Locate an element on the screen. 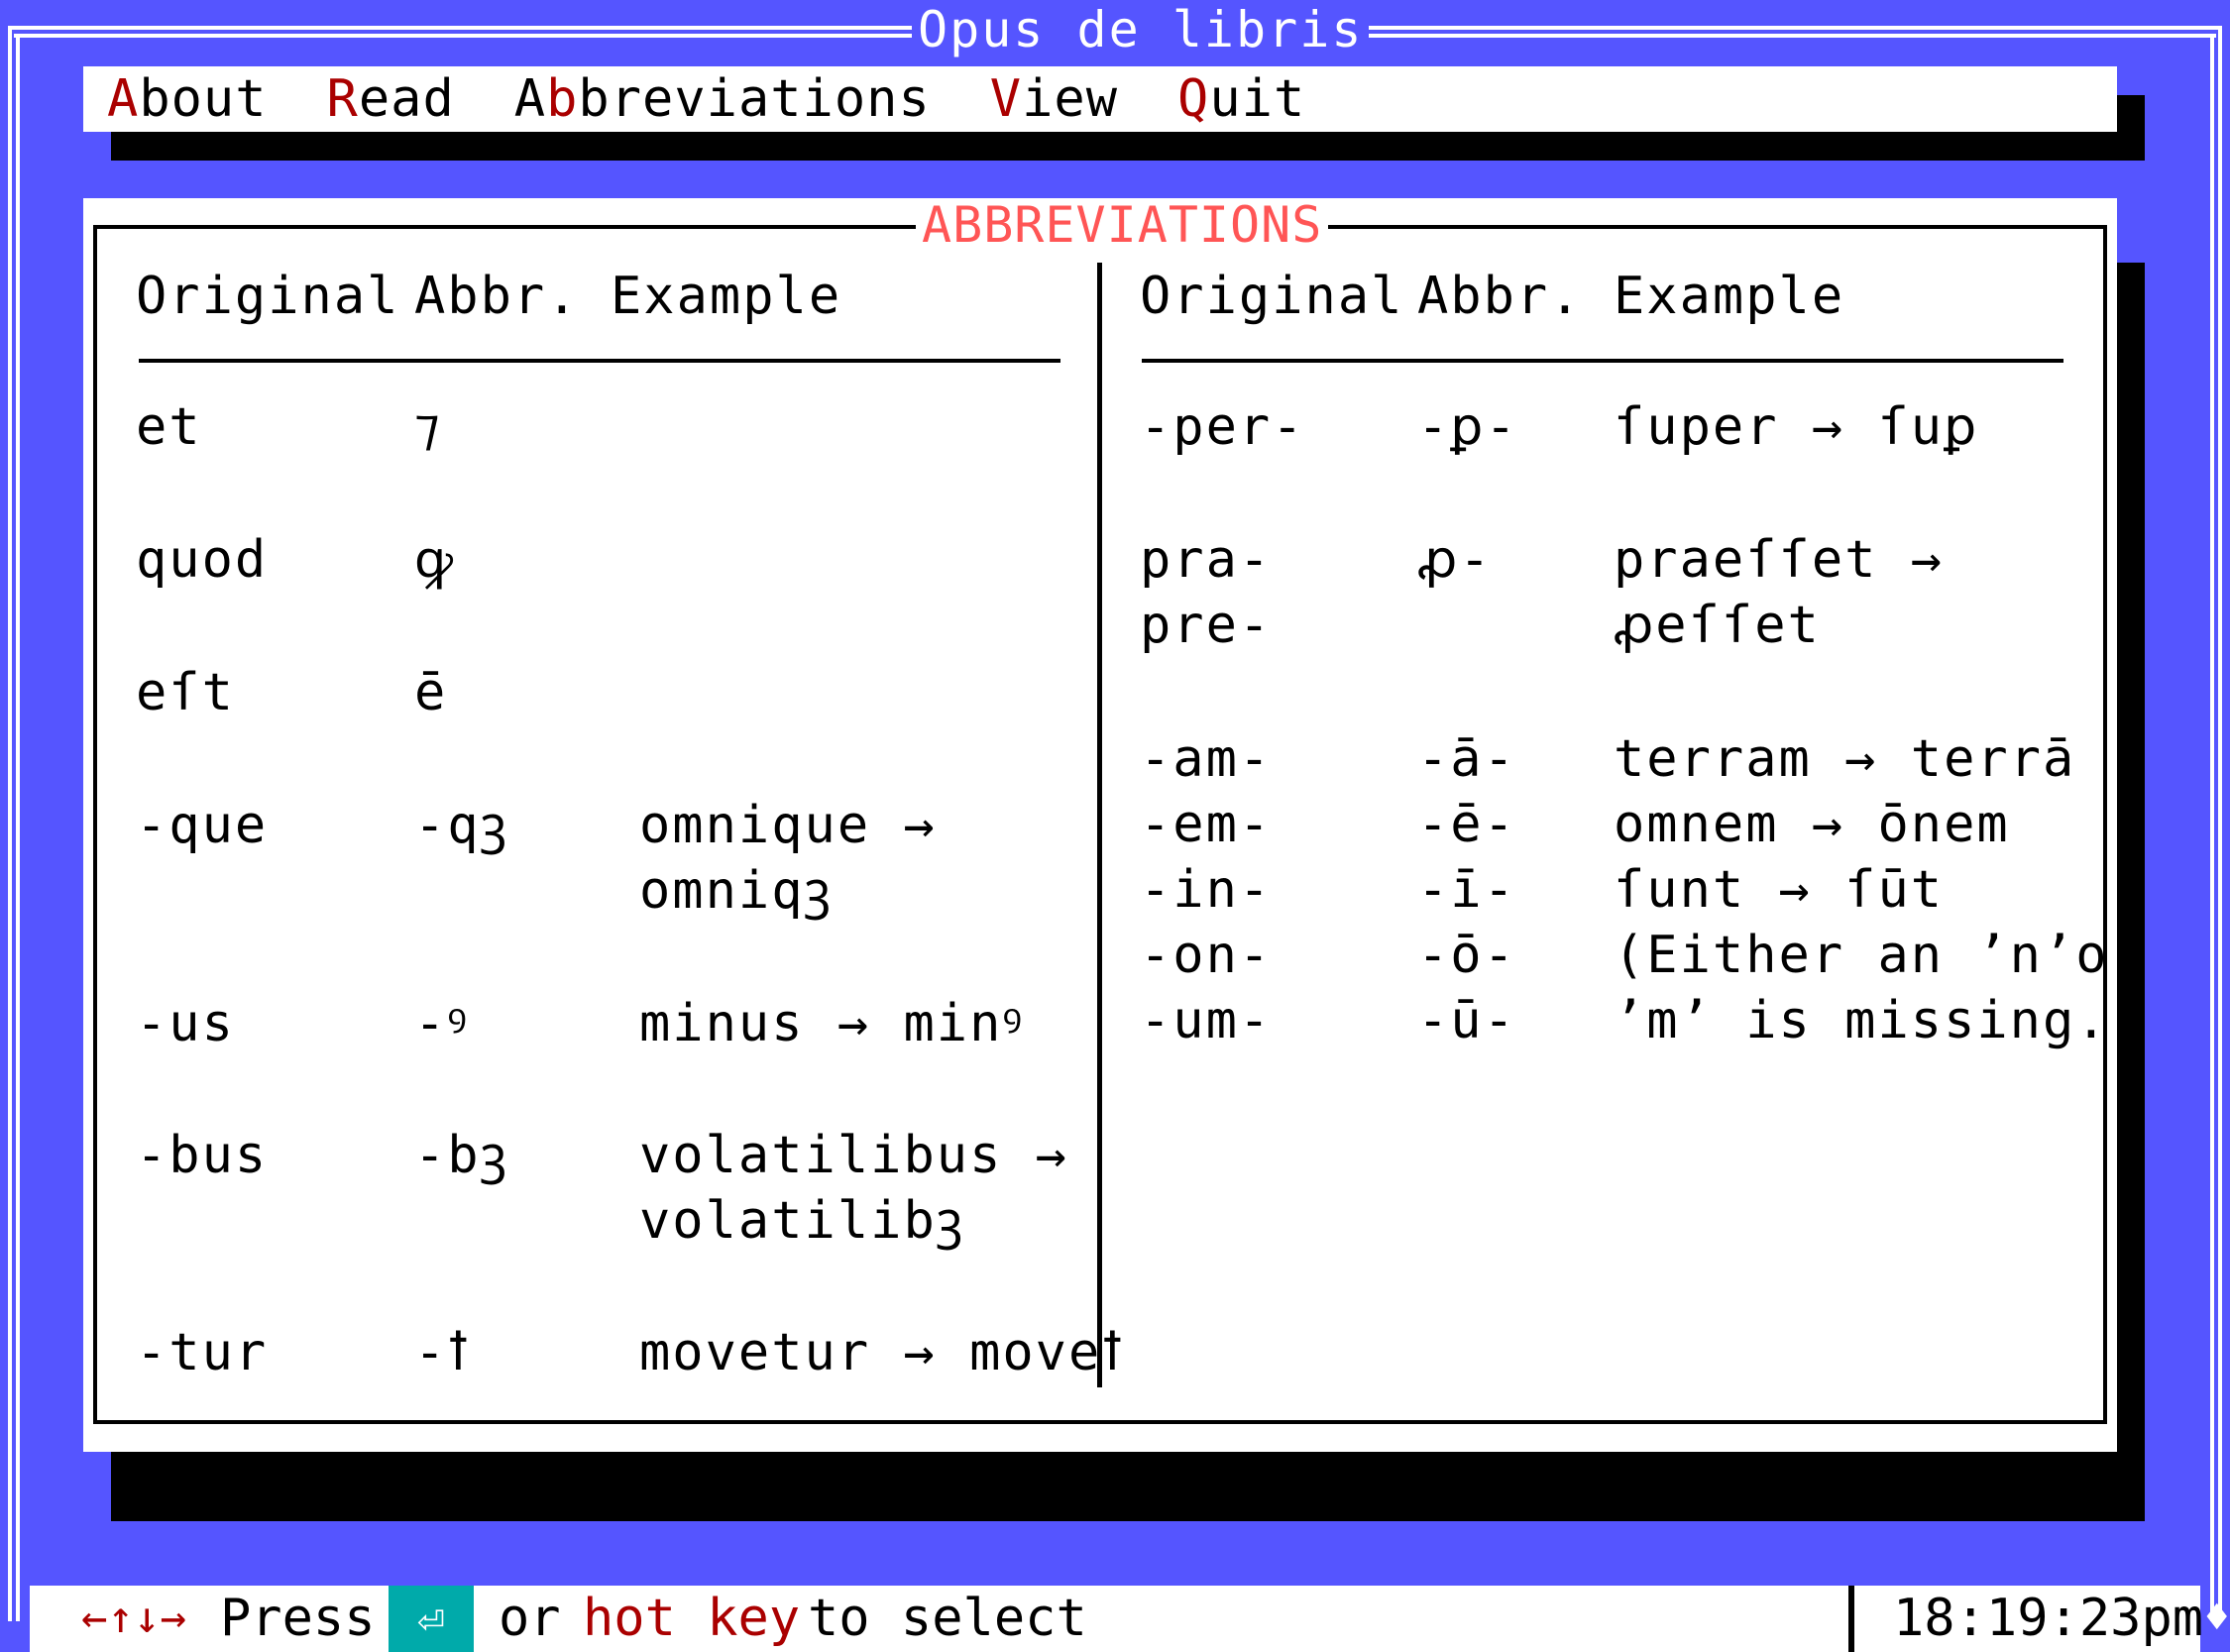 The height and width of the screenshot is (1652, 2230). right-row-original-line2: pre- is located at coordinates (1206, 625).